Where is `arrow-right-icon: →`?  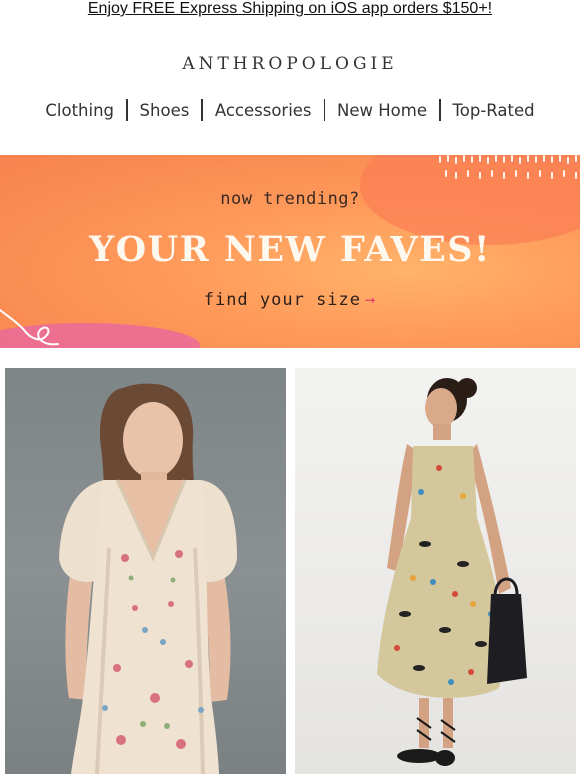 arrow-right-icon: → is located at coordinates (371, 300).